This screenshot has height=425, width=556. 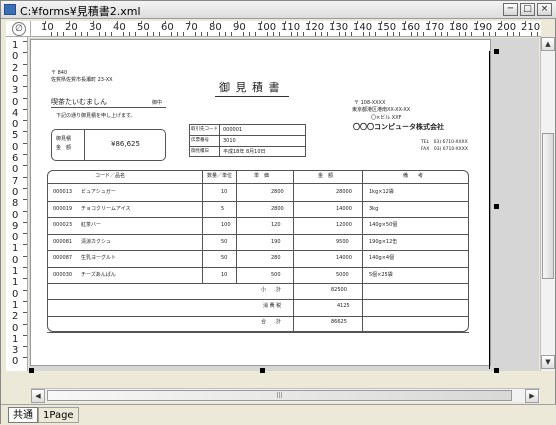 What do you see at coordinates (342, 274) in the screenshot?
I see `item-amount: 5000` at bounding box center [342, 274].